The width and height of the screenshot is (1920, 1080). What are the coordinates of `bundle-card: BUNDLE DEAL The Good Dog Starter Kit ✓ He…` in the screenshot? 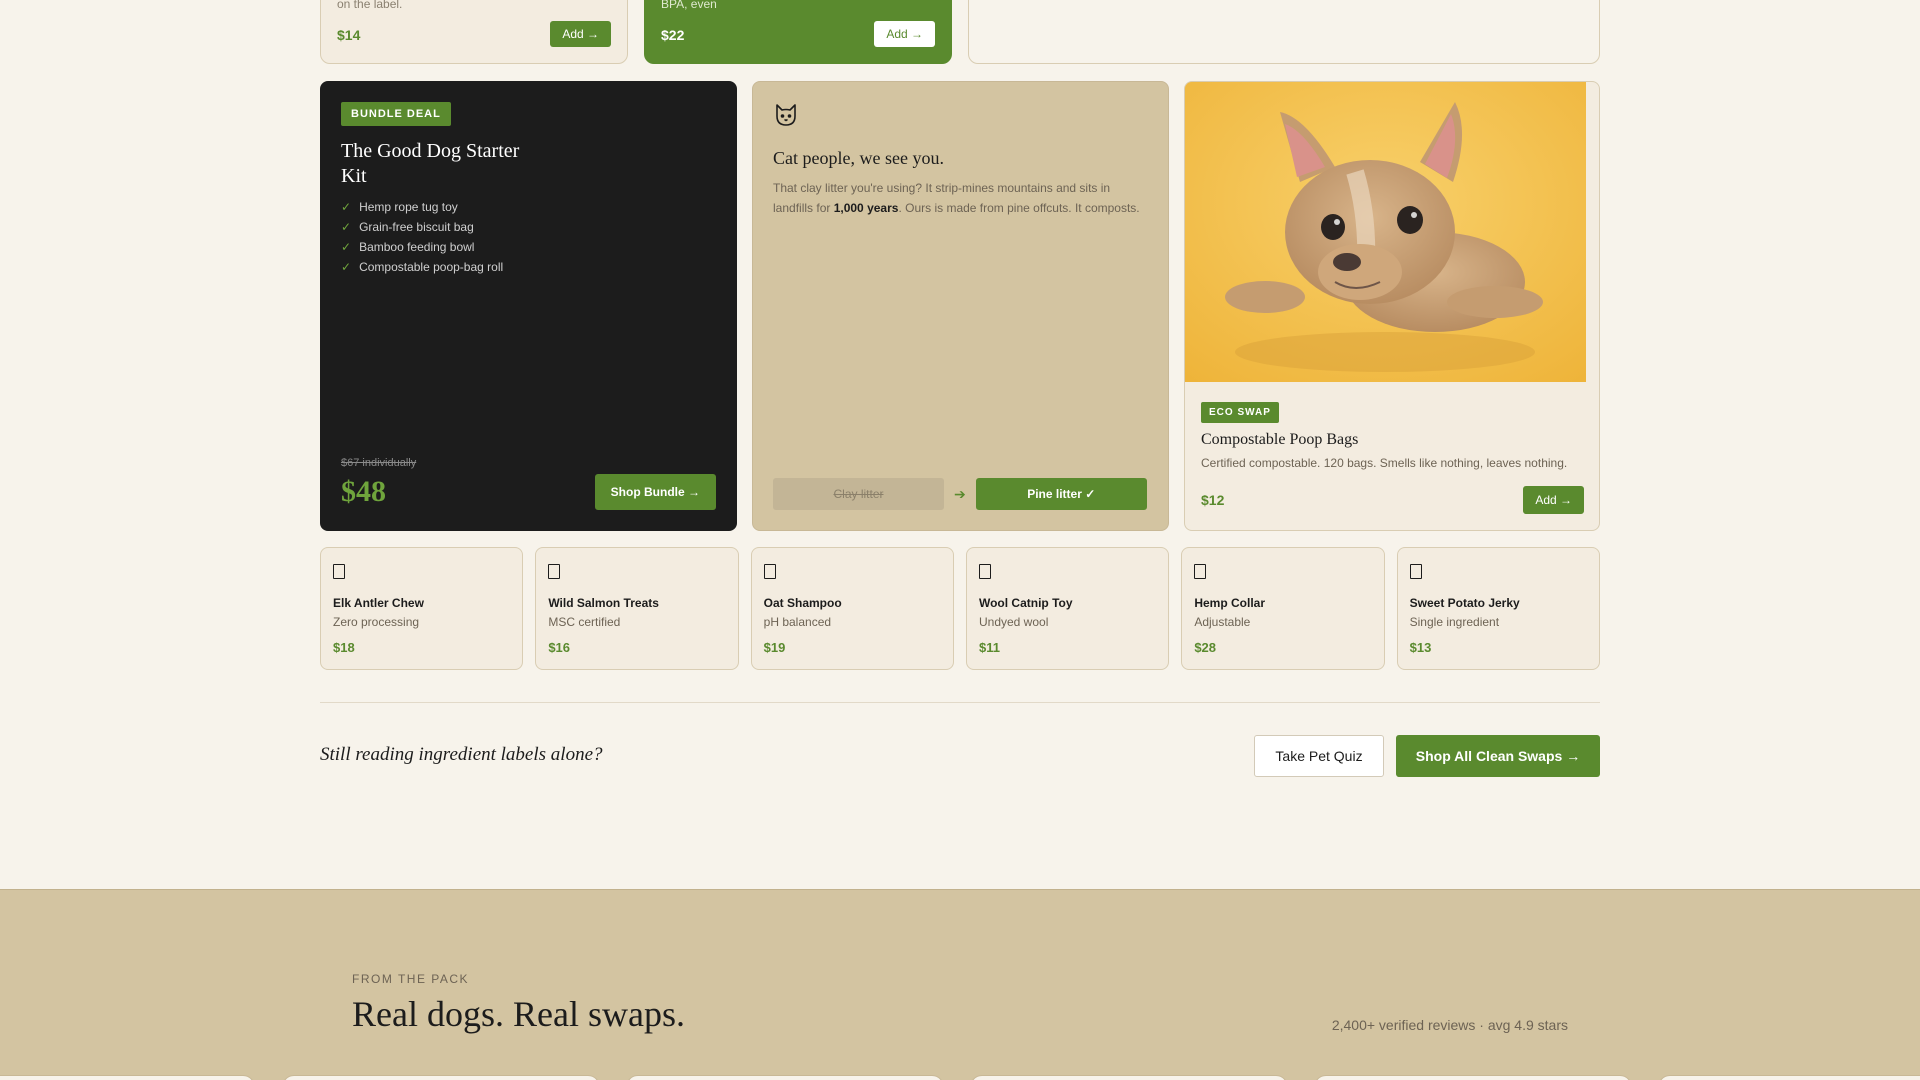 It's located at (528, 306).